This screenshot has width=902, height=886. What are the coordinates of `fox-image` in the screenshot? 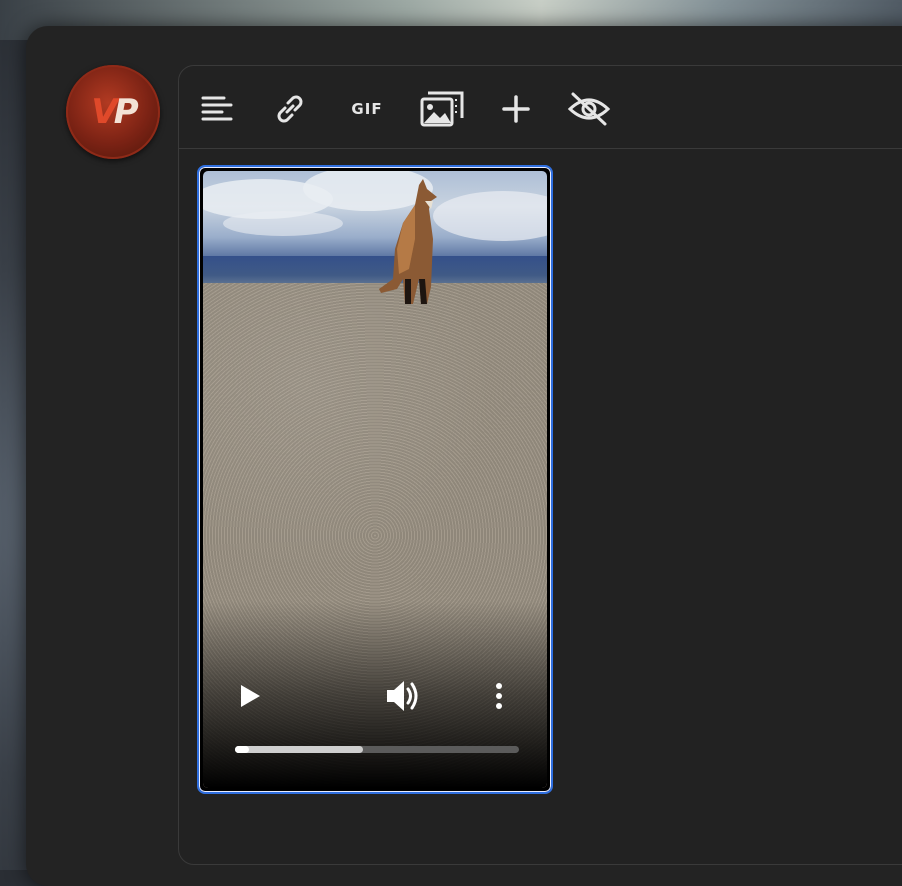 It's located at (408, 241).